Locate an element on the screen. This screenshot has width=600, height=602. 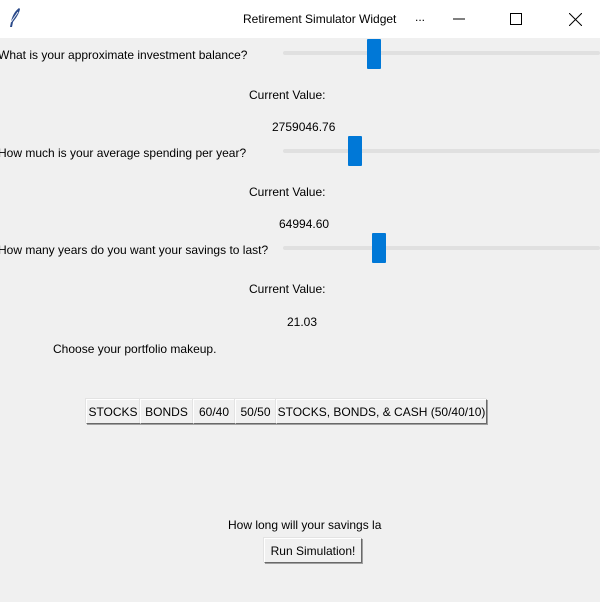
close-icon is located at coordinates (575, 19).